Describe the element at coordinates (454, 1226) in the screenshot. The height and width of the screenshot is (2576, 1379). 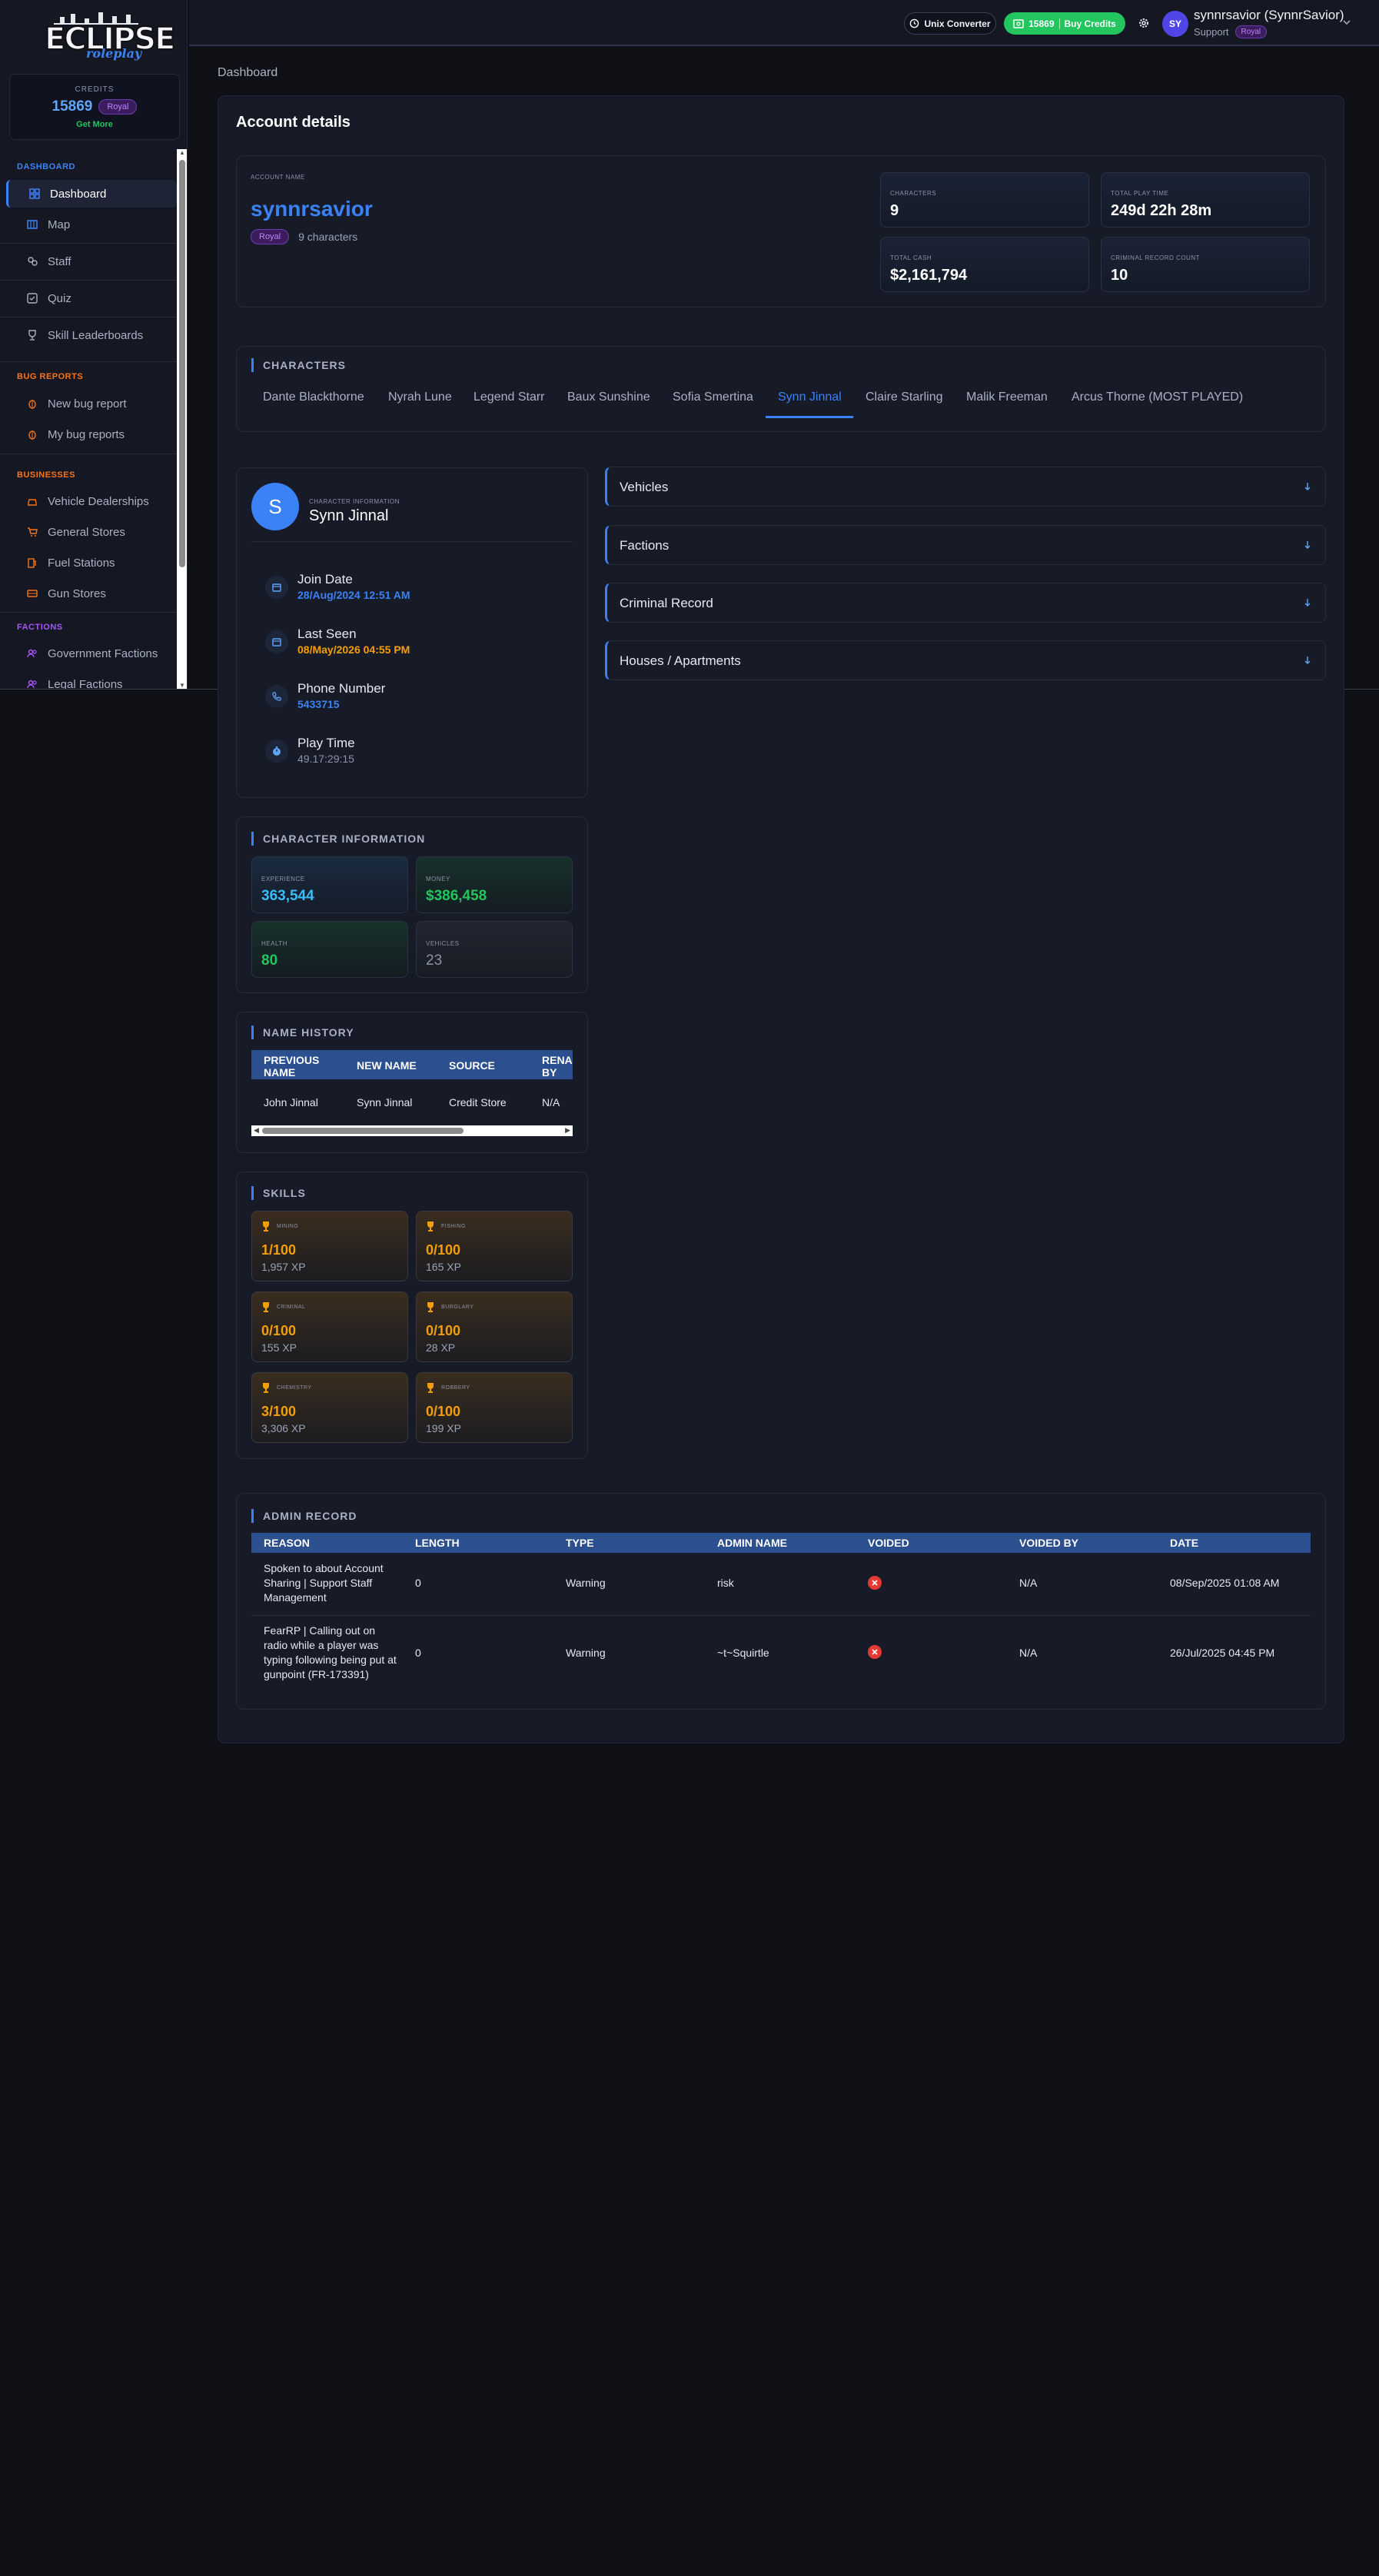
I see `skill-label: FISHING` at that location.